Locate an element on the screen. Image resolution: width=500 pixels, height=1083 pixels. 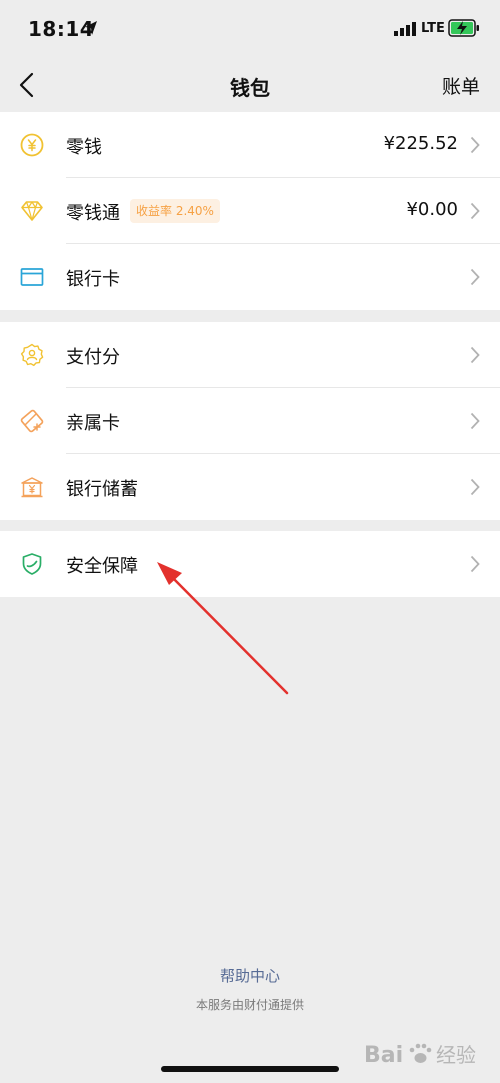
family-card-label: 亲属卡 is located at coordinates (93, 423).